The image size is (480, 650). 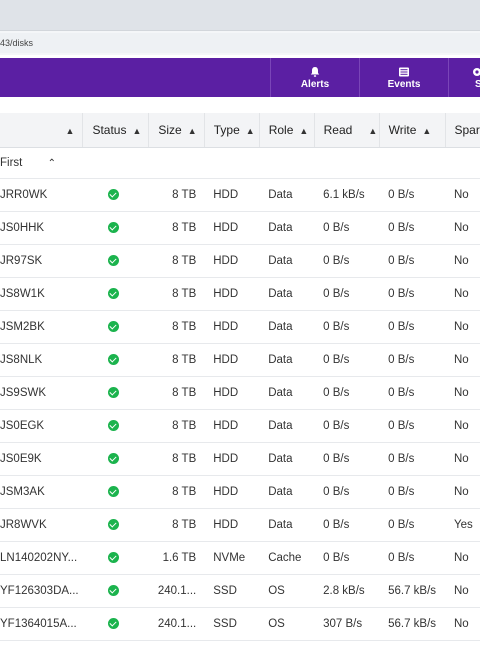 I want to click on disk-name: JSM3AK, so click(x=41, y=492).